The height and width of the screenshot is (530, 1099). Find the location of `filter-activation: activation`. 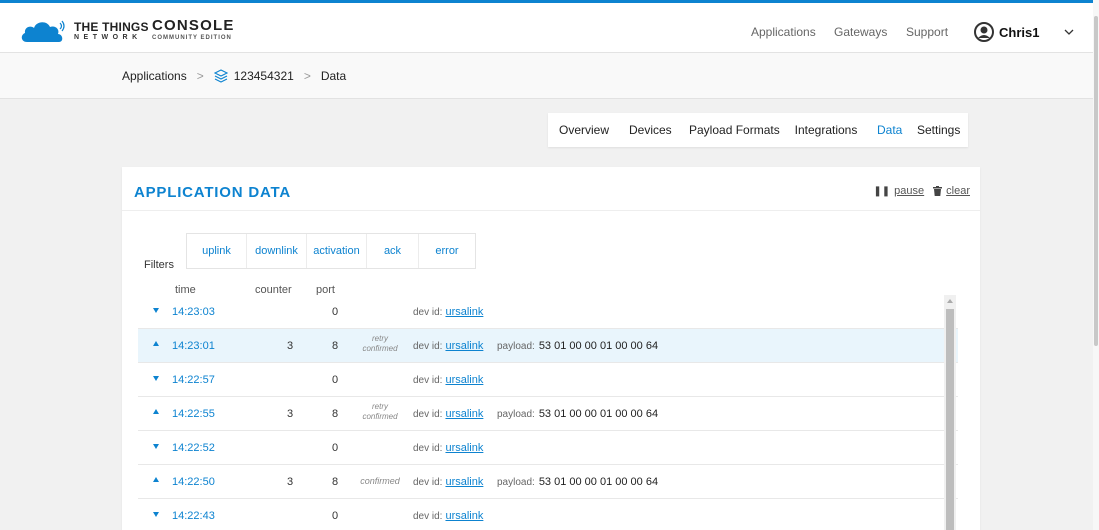

filter-activation: activation is located at coordinates (337, 251).